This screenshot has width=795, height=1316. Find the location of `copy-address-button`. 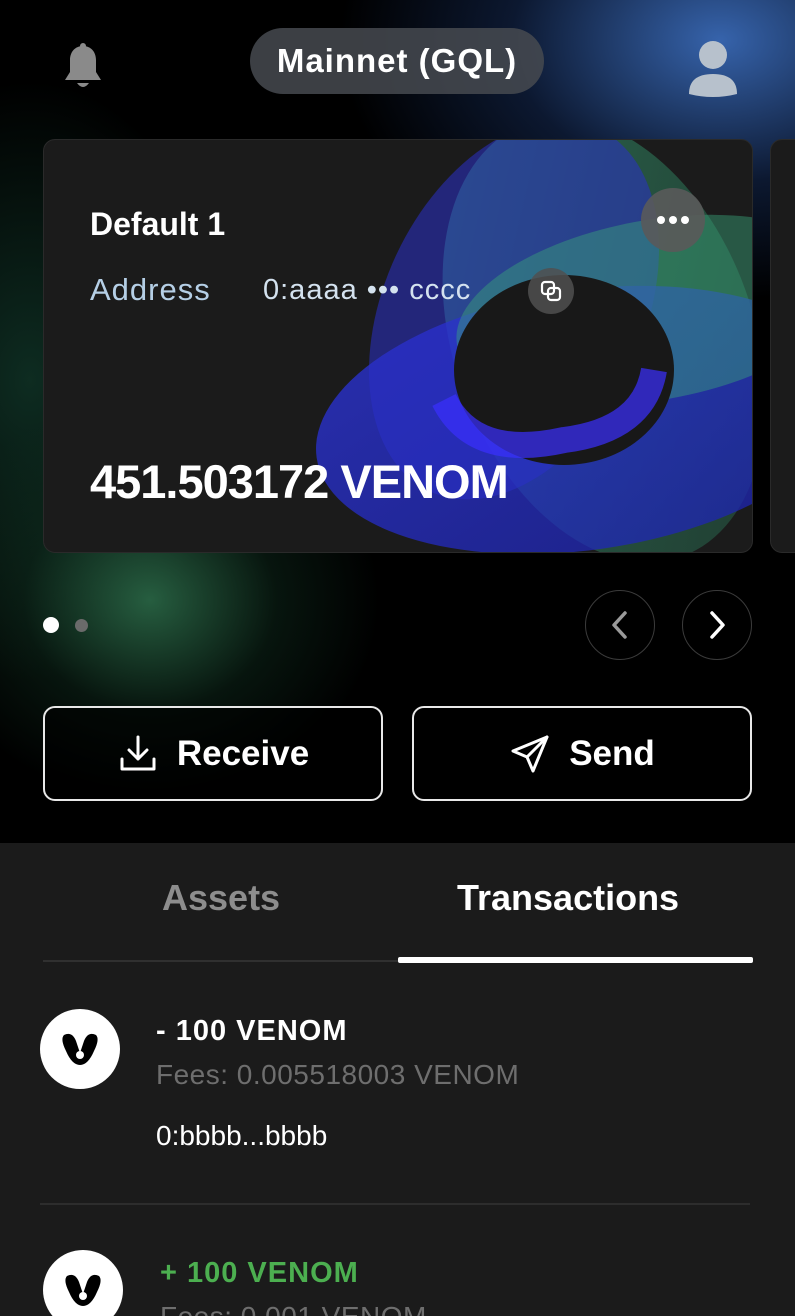

copy-address-button is located at coordinates (551, 291).